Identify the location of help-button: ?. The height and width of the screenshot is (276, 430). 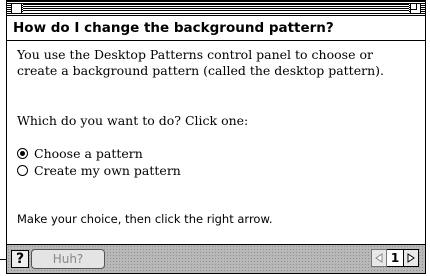
(20, 259).